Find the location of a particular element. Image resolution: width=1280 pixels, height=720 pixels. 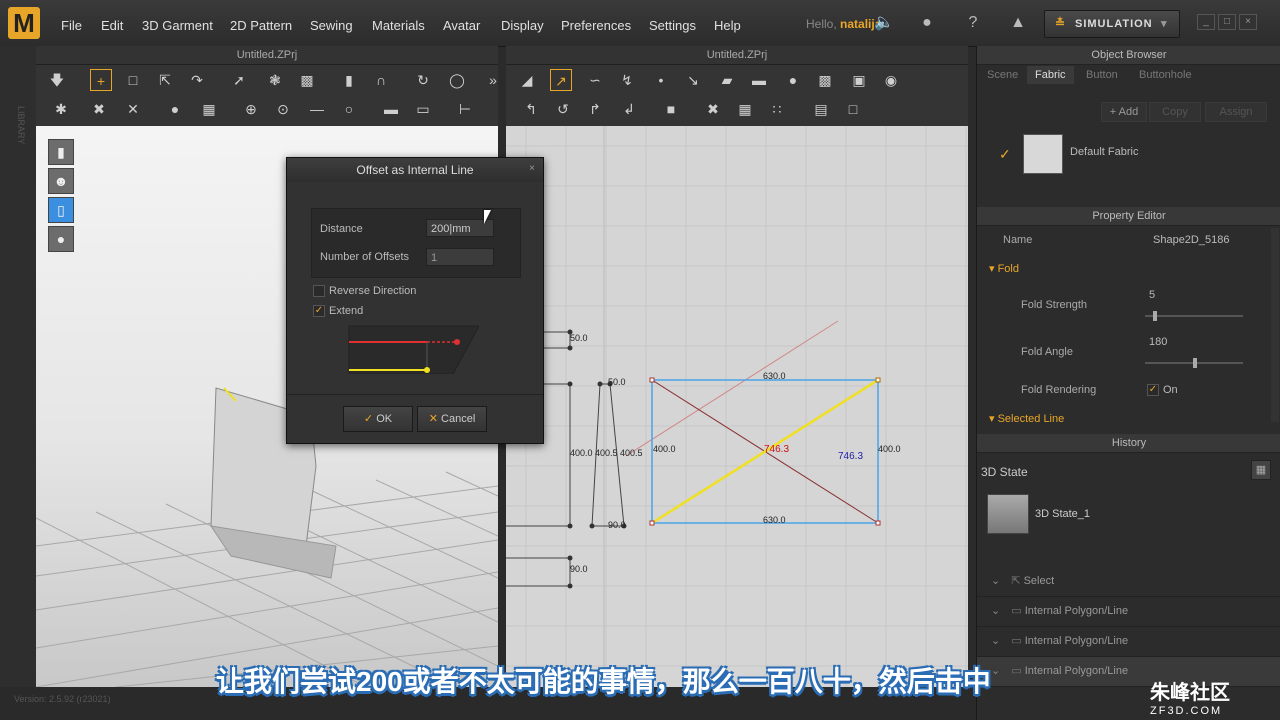

extend-checkbox: ✓ is located at coordinates (319, 311).